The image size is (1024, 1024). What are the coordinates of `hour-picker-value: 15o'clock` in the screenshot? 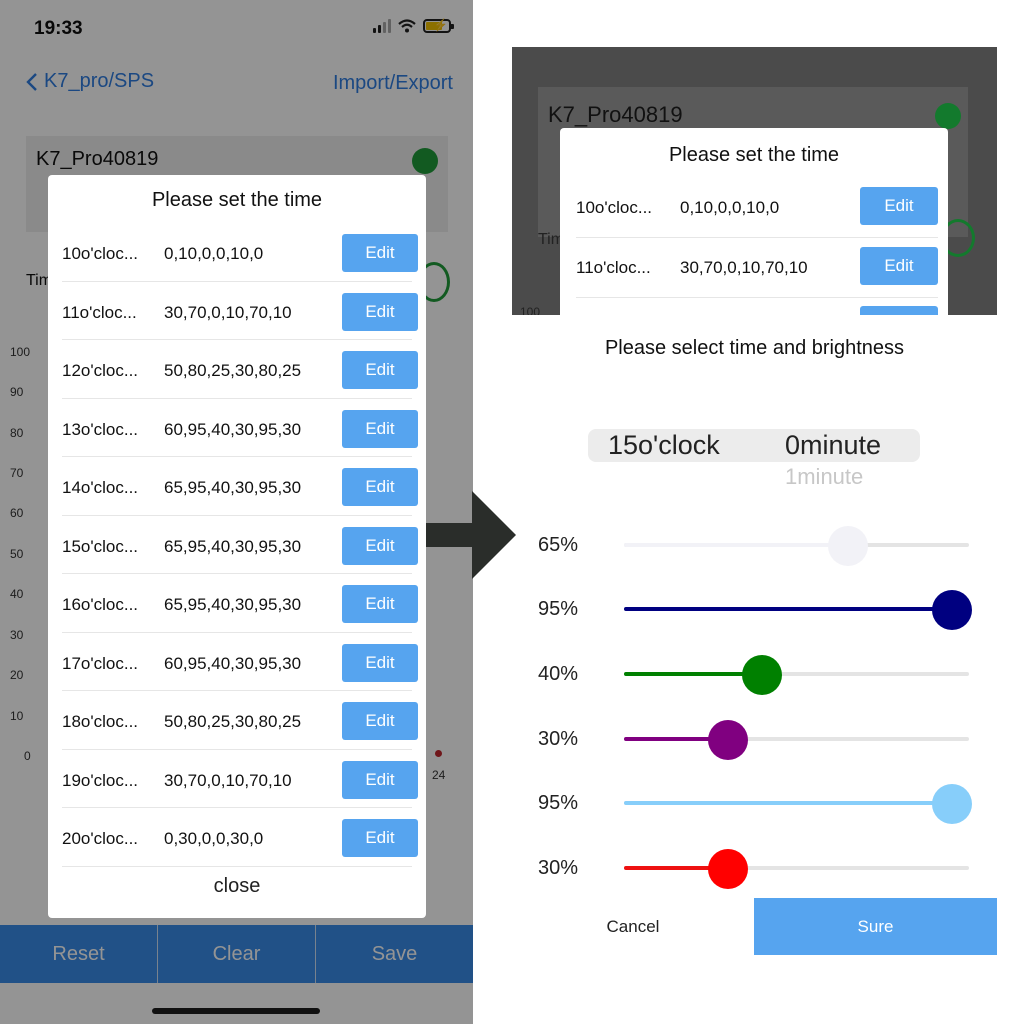 It's located at (664, 445).